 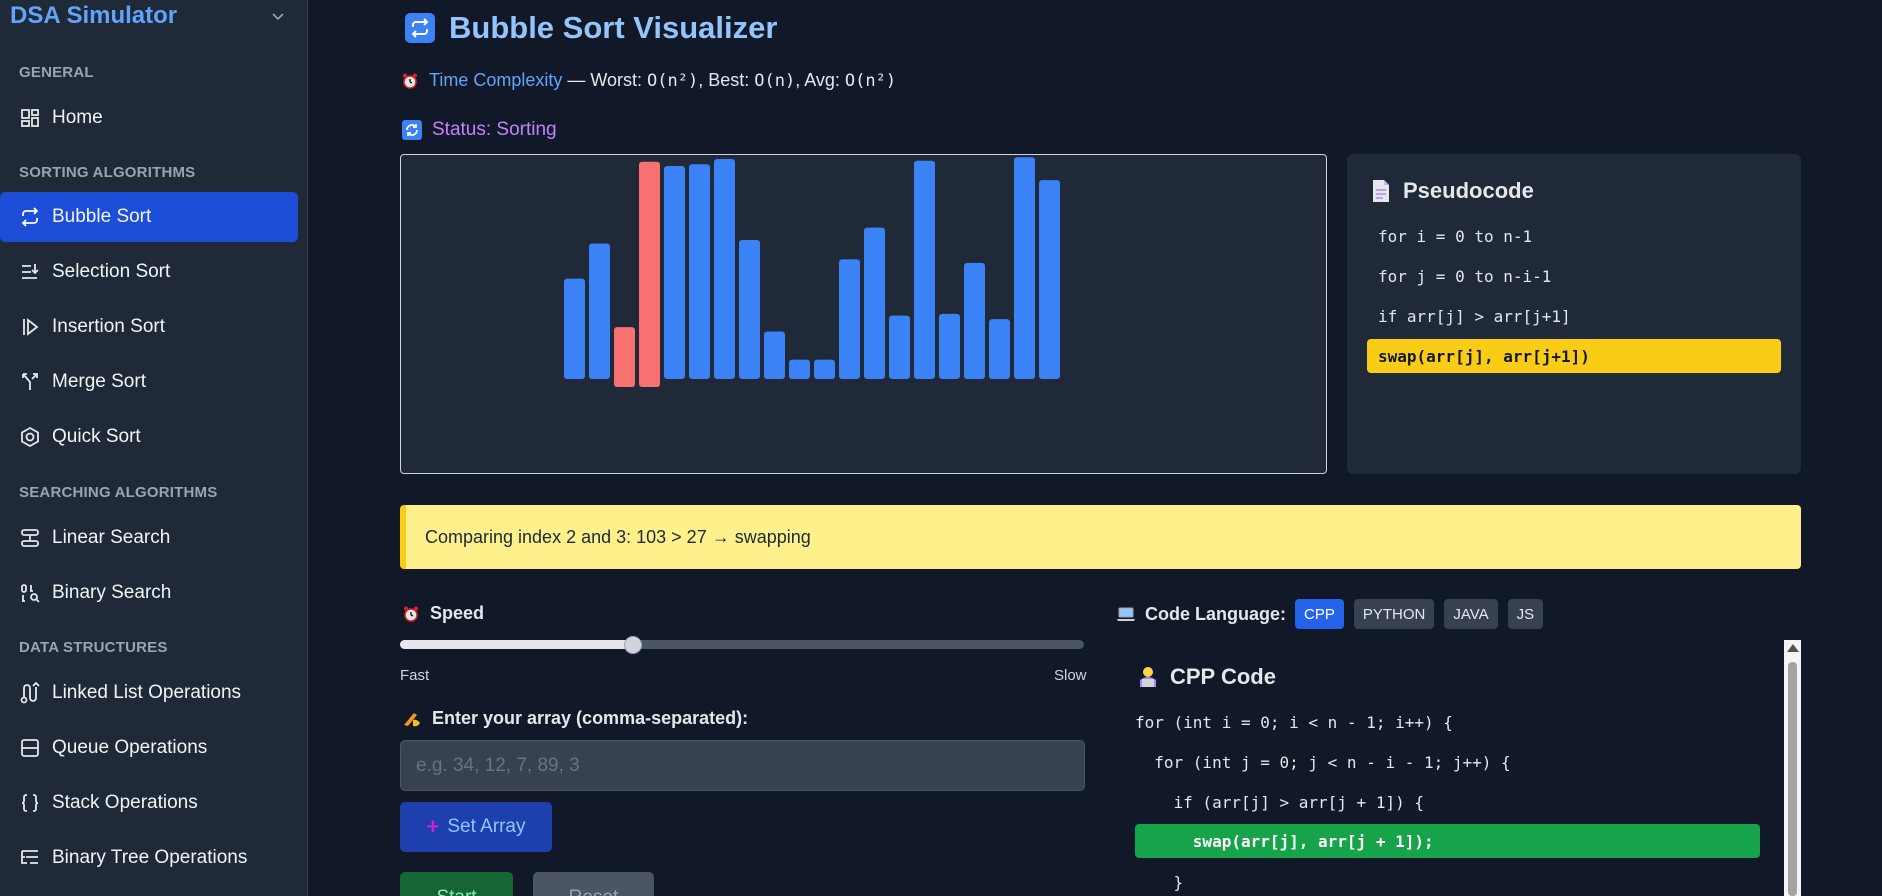 I want to click on speed-slider, so click(x=742, y=645).